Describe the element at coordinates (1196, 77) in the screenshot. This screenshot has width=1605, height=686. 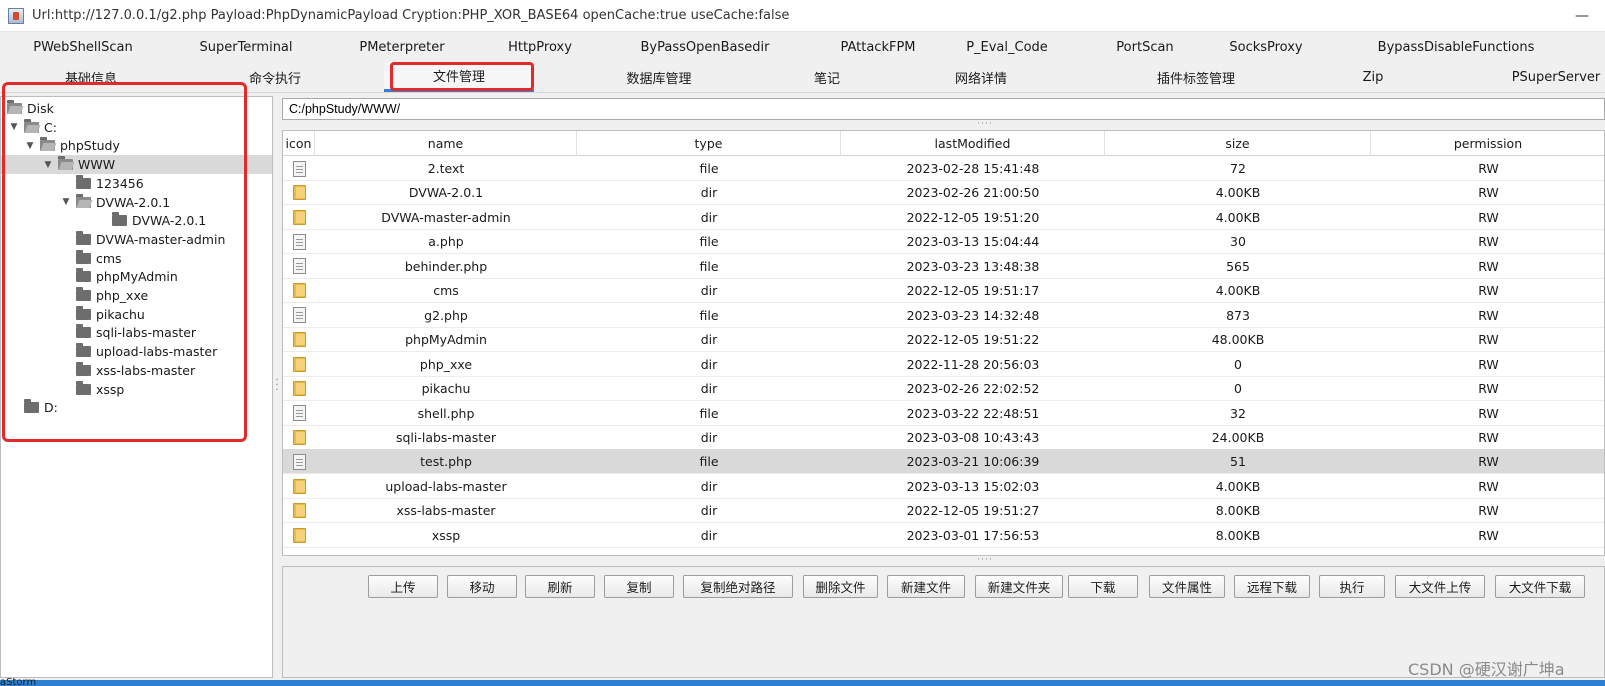
I see `tab-main-6: 插件标签管理` at that location.